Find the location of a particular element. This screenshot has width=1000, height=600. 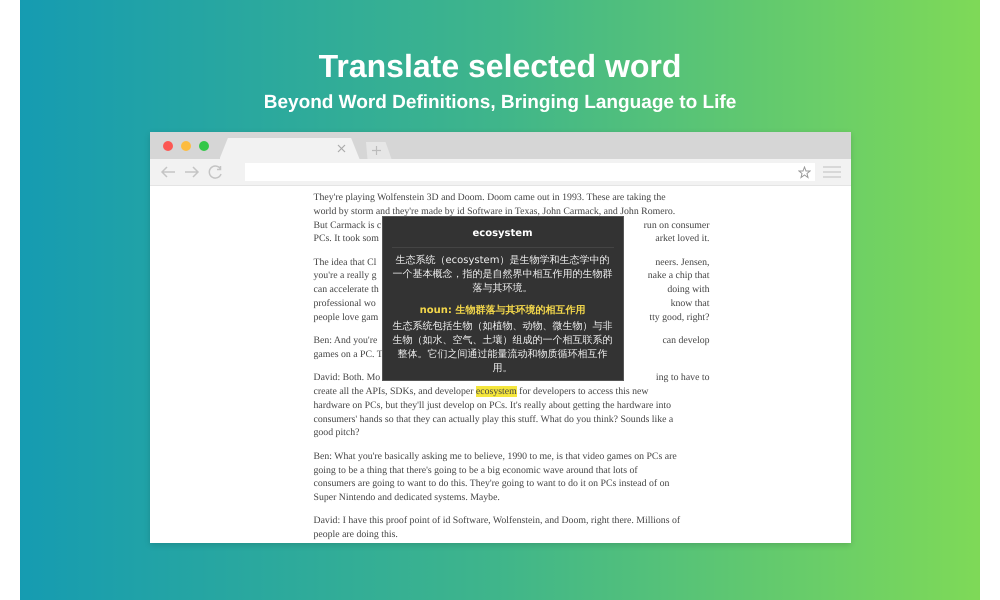

text-line: David: Both. Mo is located at coordinates (347, 378).